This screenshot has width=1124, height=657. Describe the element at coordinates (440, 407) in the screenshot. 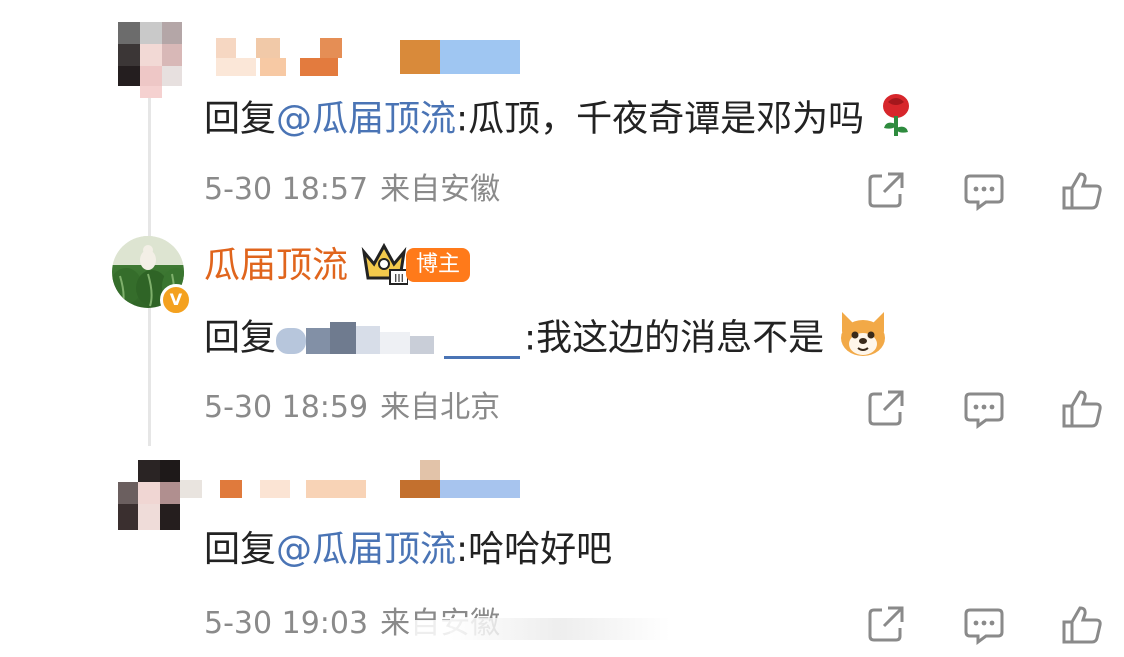

I see `location: 来自北京` at that location.